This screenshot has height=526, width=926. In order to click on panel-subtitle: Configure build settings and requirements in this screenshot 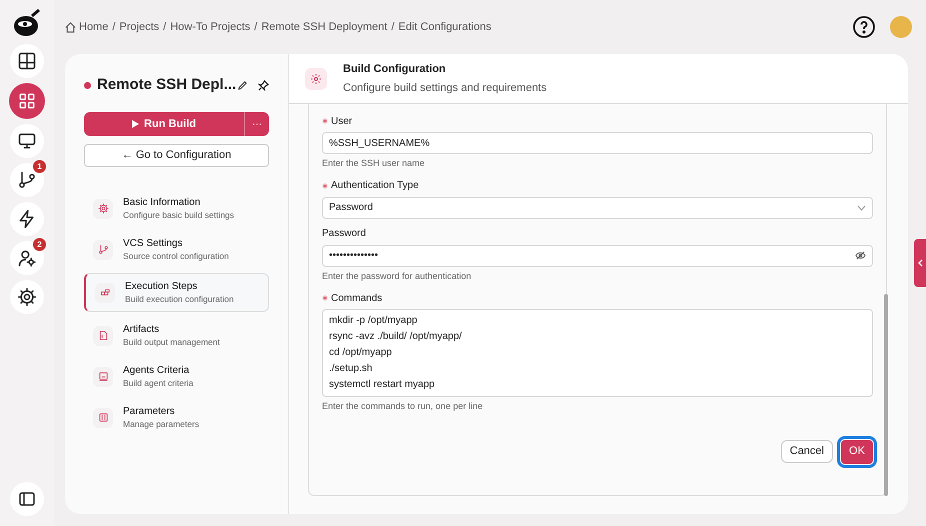, I will do `click(445, 88)`.